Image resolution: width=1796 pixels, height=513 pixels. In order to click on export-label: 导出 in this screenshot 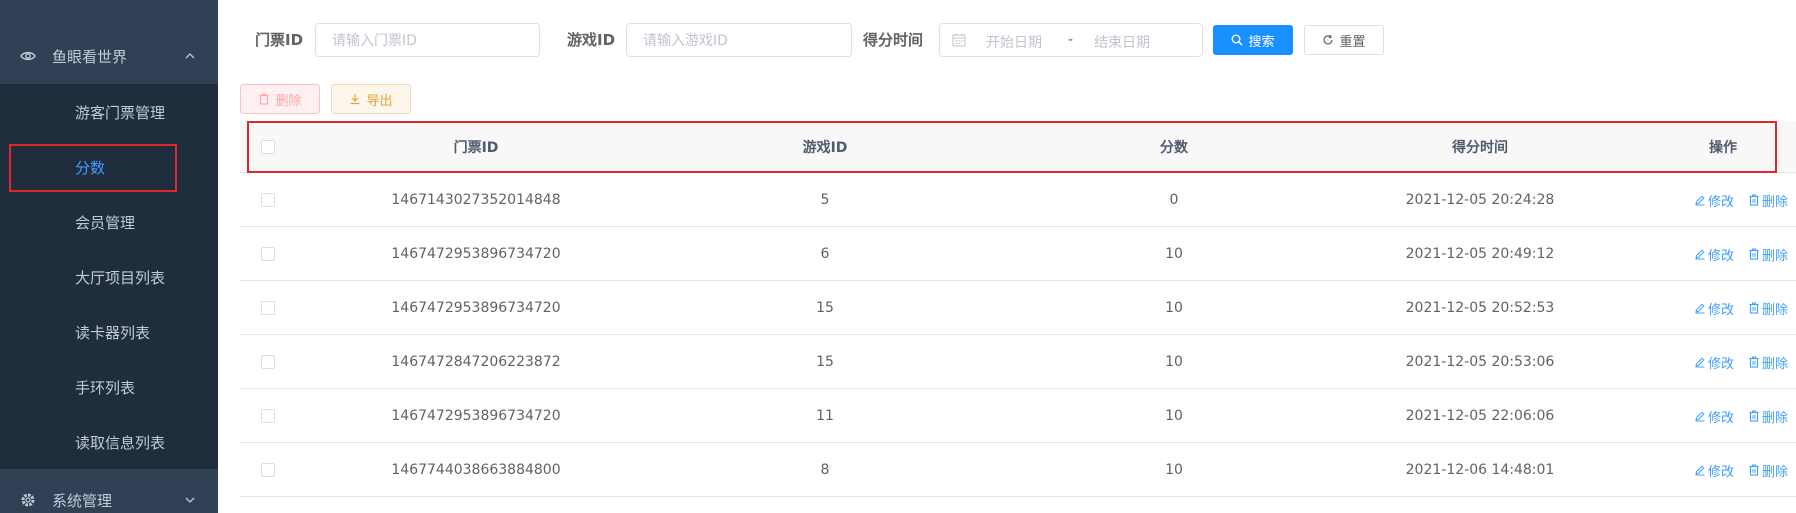, I will do `click(379, 101)`.